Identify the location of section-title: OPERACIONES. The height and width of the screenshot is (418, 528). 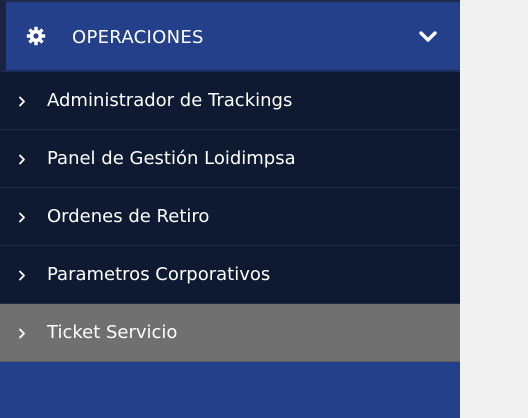
(138, 37).